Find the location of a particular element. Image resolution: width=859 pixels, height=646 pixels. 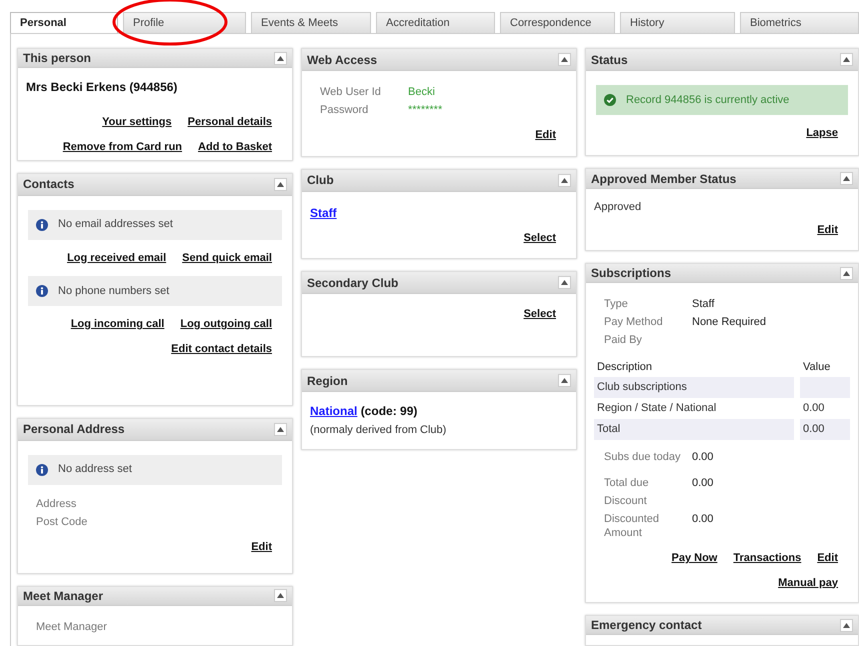

table-cell: Club subscriptions is located at coordinates (694, 387).